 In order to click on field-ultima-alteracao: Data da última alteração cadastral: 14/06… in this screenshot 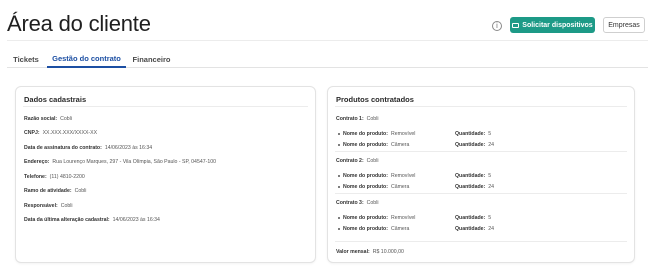, I will do `click(92, 220)`.